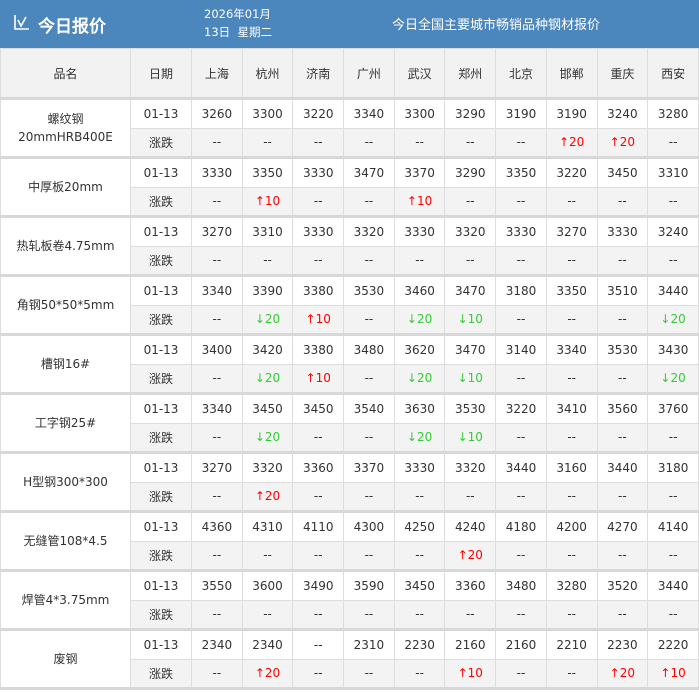  I want to click on price-cell: 3530, so click(470, 408).